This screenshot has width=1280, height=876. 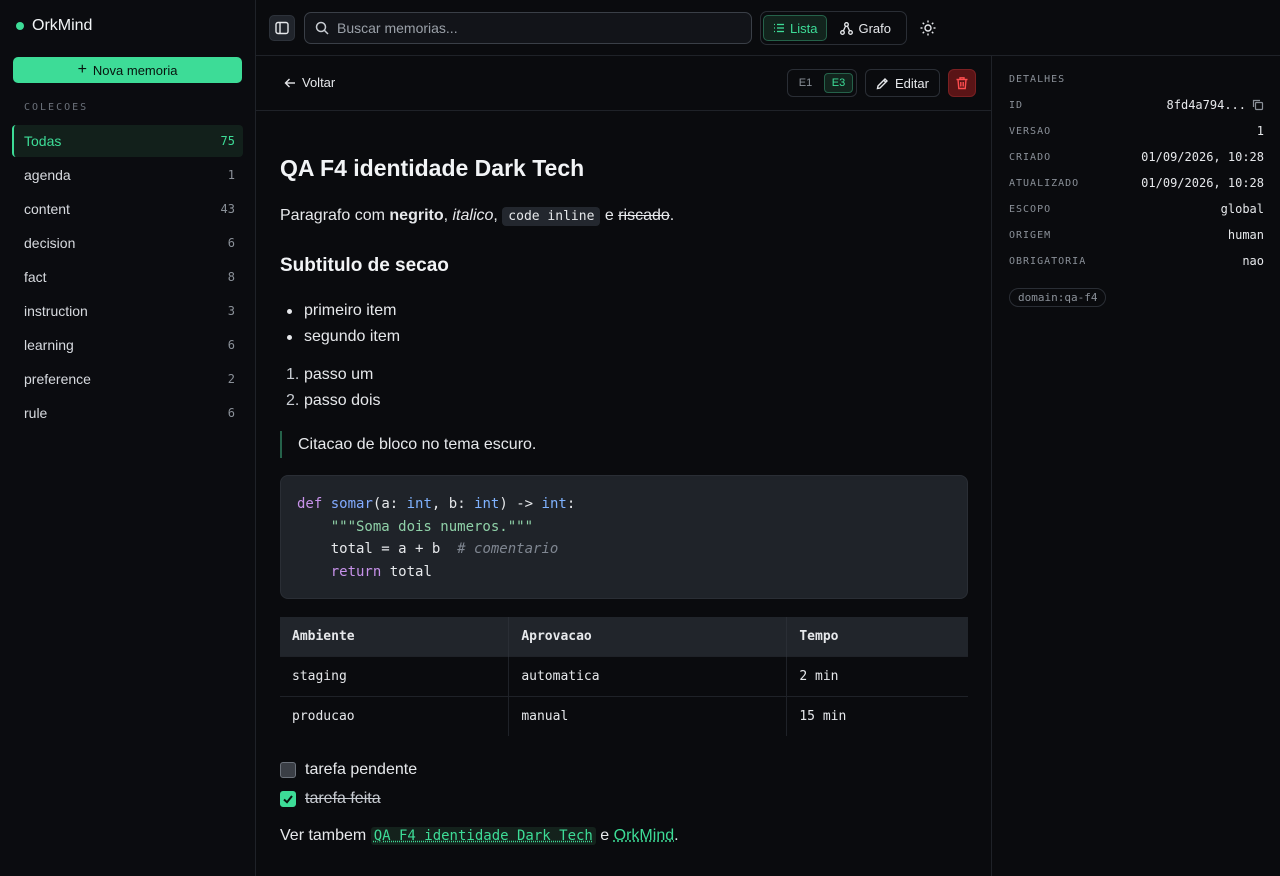 What do you see at coordinates (335, 215) in the screenshot?
I see `paragraph-text: Paragrafo com` at bounding box center [335, 215].